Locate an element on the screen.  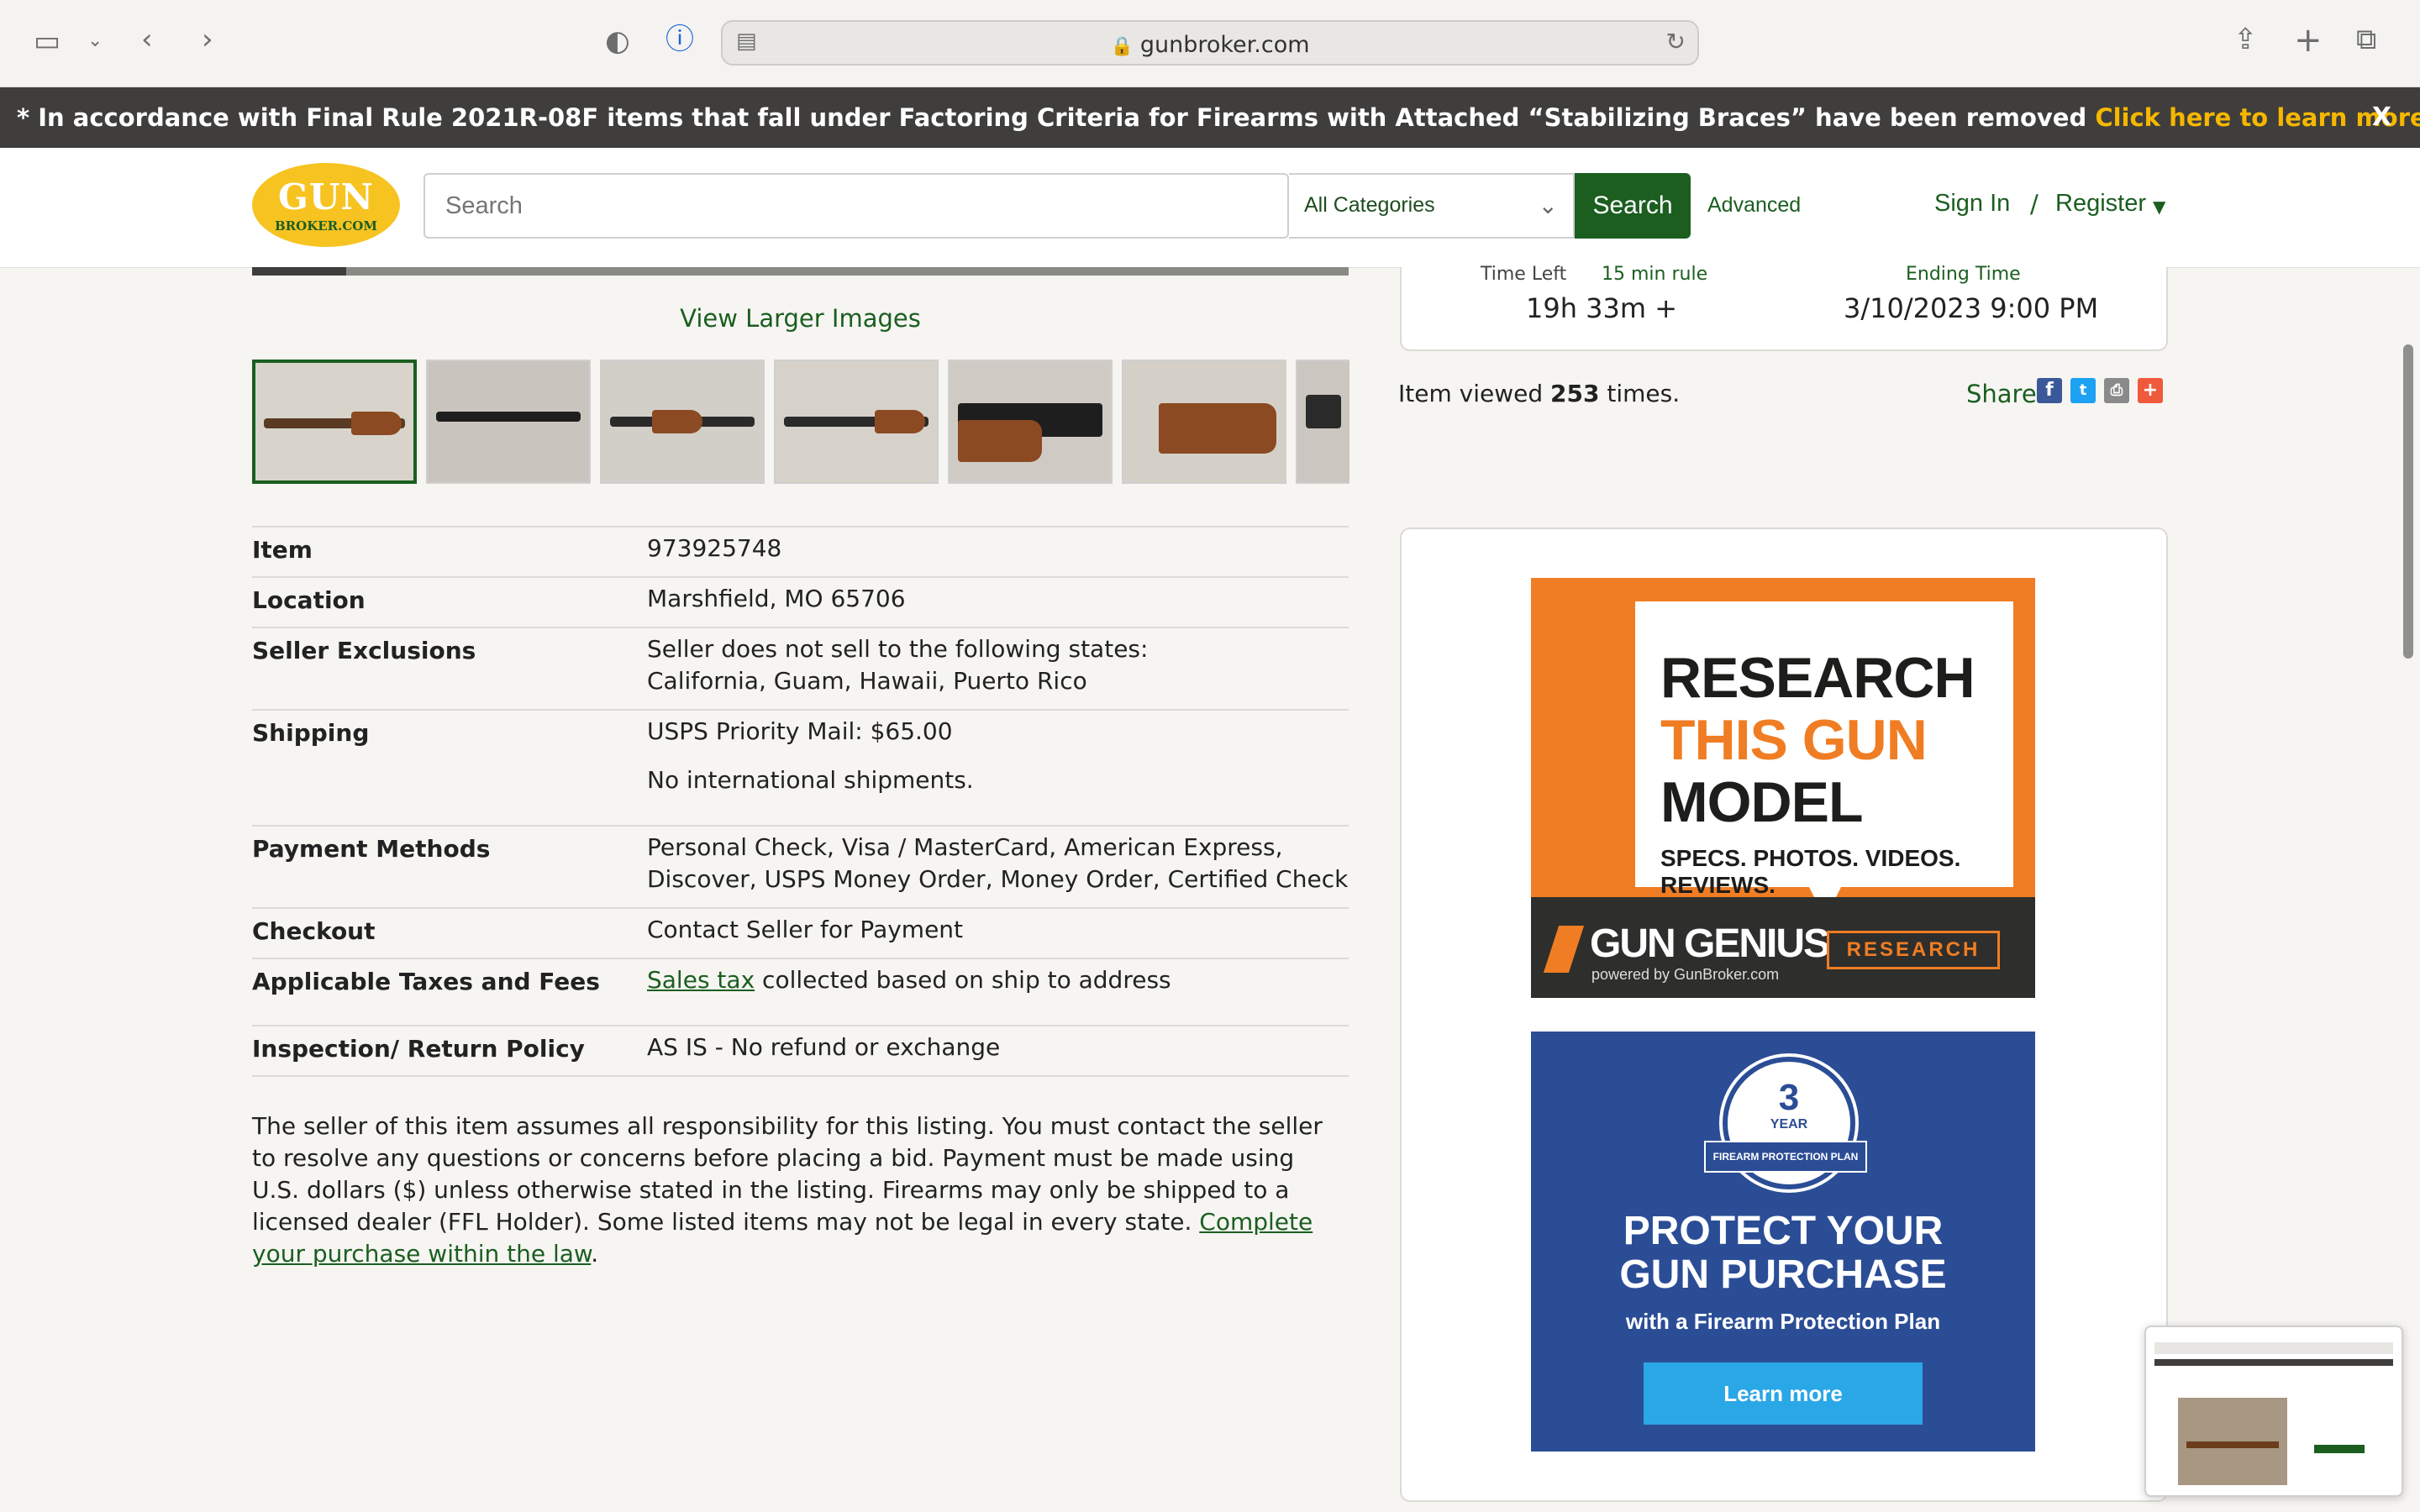
share-icon: ⇪ is located at coordinates (2245, 39).